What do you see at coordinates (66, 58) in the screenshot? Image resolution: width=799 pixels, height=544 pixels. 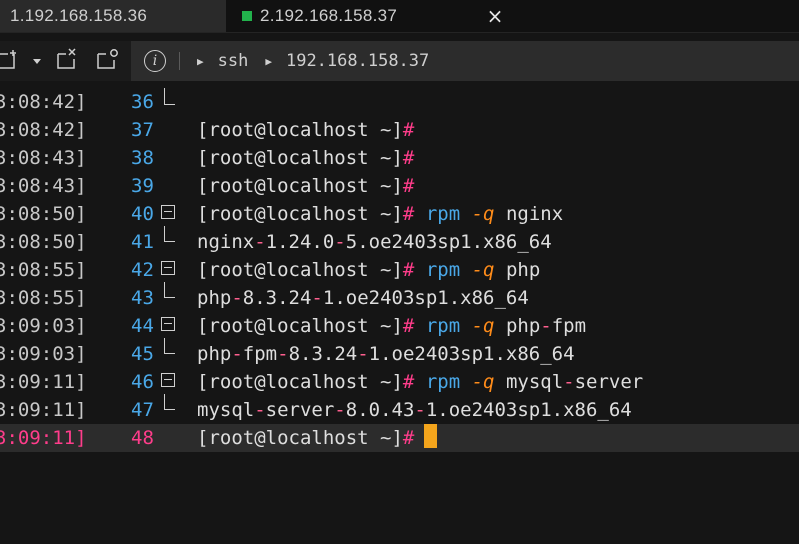 I see `close-session-icon` at bounding box center [66, 58].